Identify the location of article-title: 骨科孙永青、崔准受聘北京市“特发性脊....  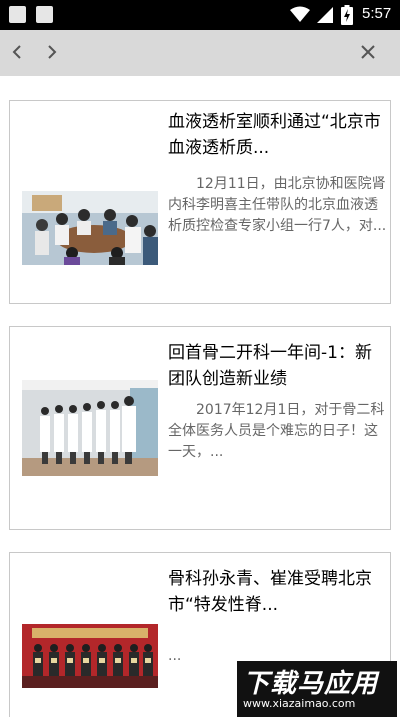
(278, 592).